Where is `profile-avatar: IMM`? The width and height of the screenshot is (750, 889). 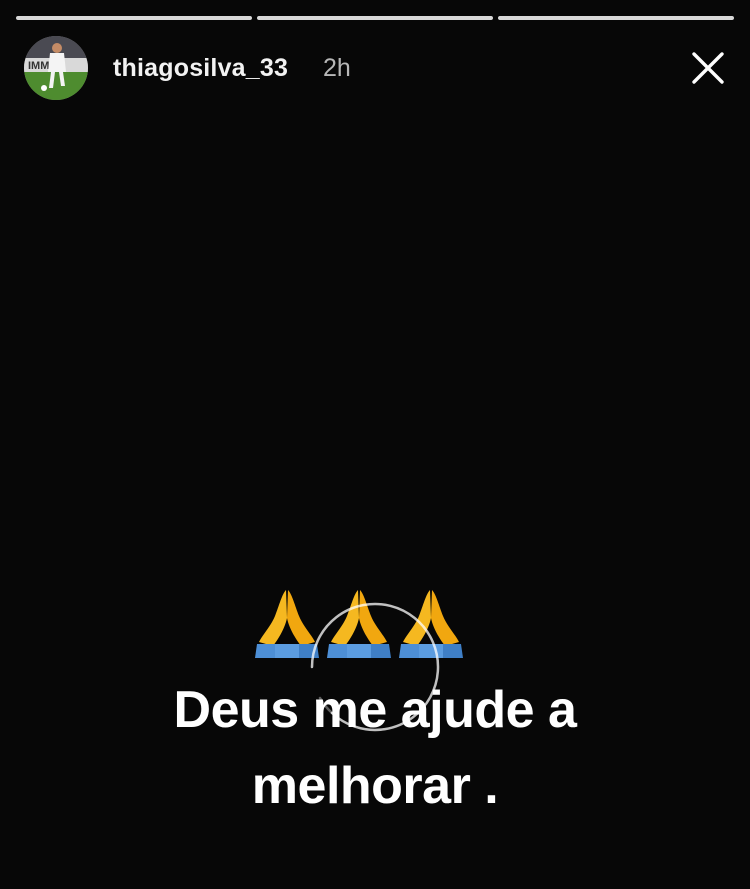
profile-avatar: IMM is located at coordinates (56, 68).